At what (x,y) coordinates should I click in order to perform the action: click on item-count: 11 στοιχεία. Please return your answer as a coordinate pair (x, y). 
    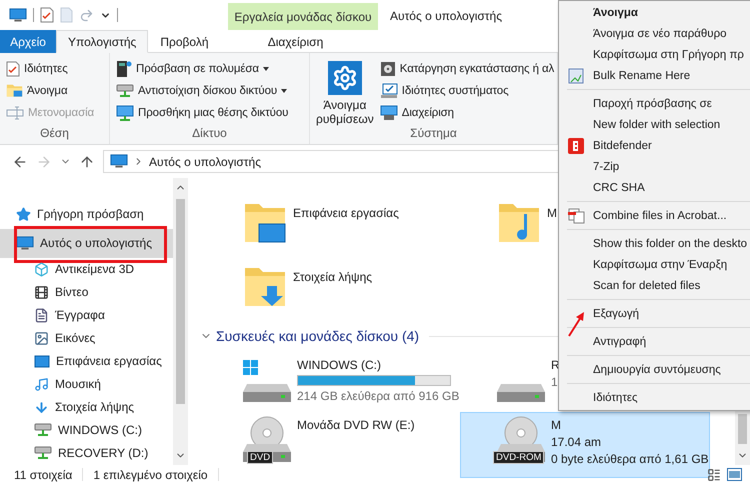
    Looking at the image, I should click on (43, 475).